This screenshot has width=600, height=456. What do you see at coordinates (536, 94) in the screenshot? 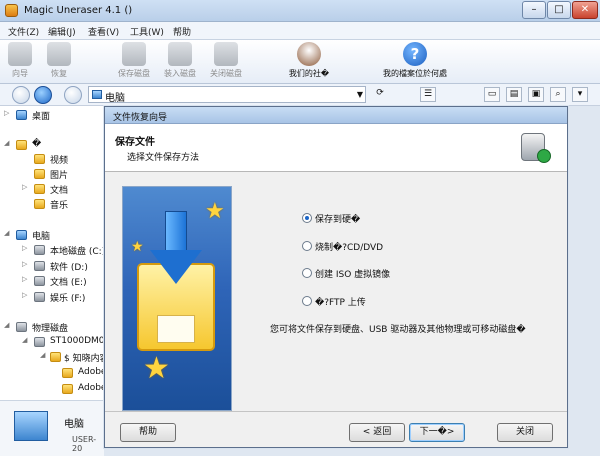
I see `save-icon: ▣` at bounding box center [536, 94].